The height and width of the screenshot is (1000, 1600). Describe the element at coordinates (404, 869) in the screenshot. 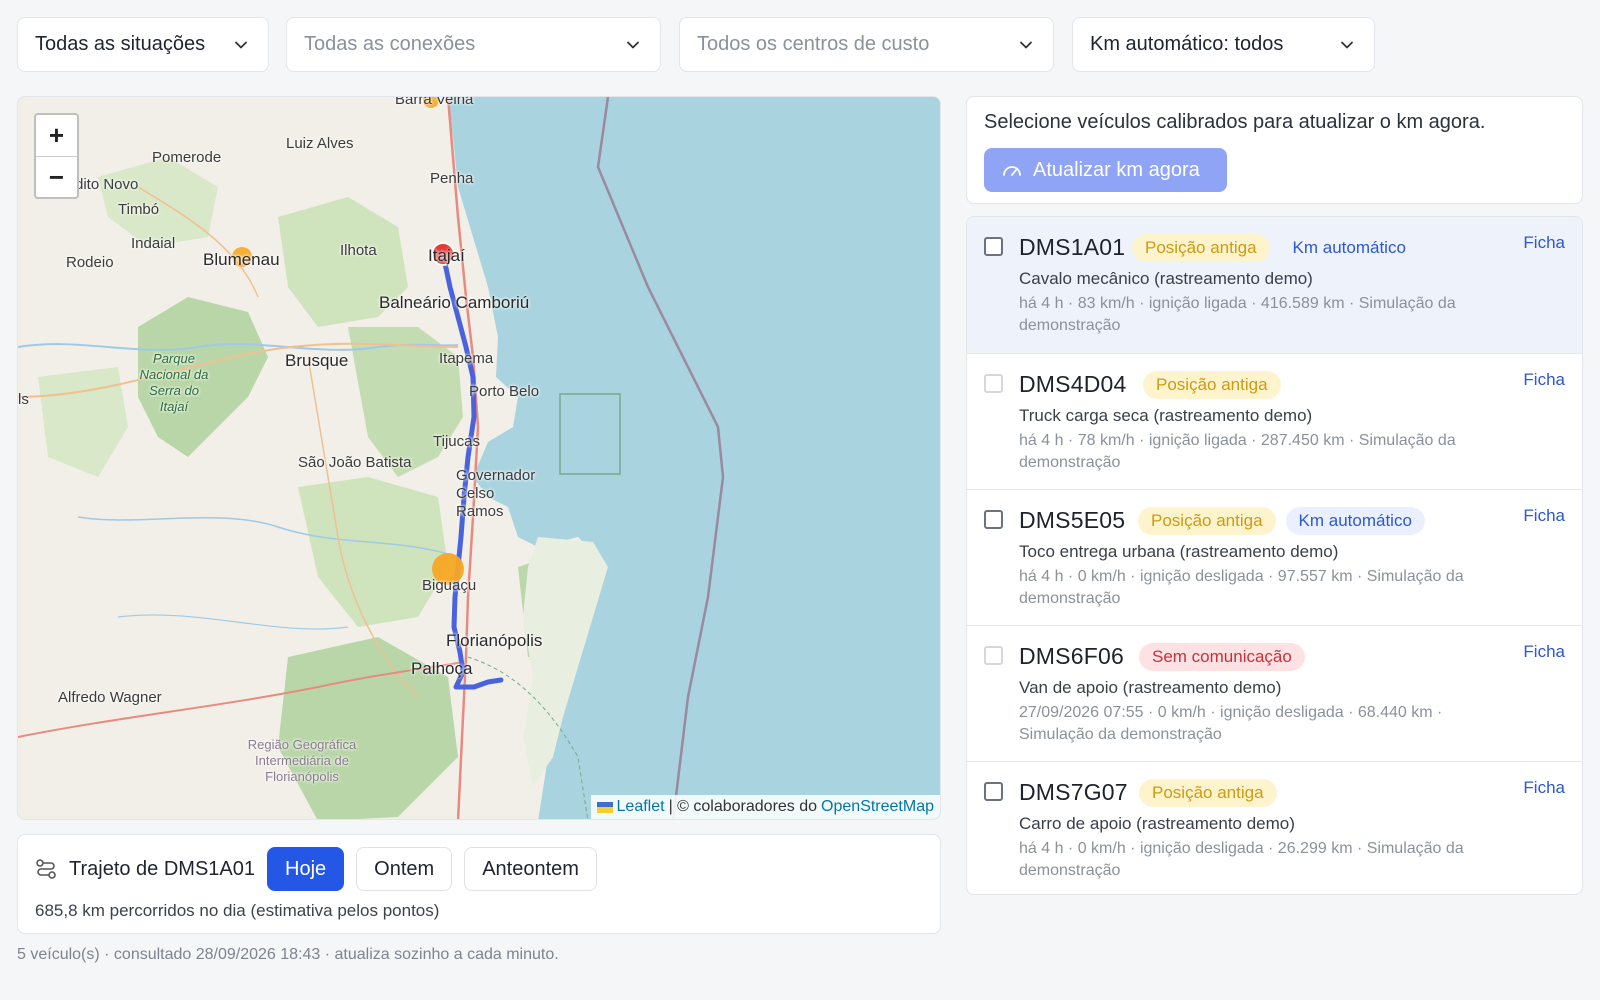

I see `ontem-button: Ontem` at that location.